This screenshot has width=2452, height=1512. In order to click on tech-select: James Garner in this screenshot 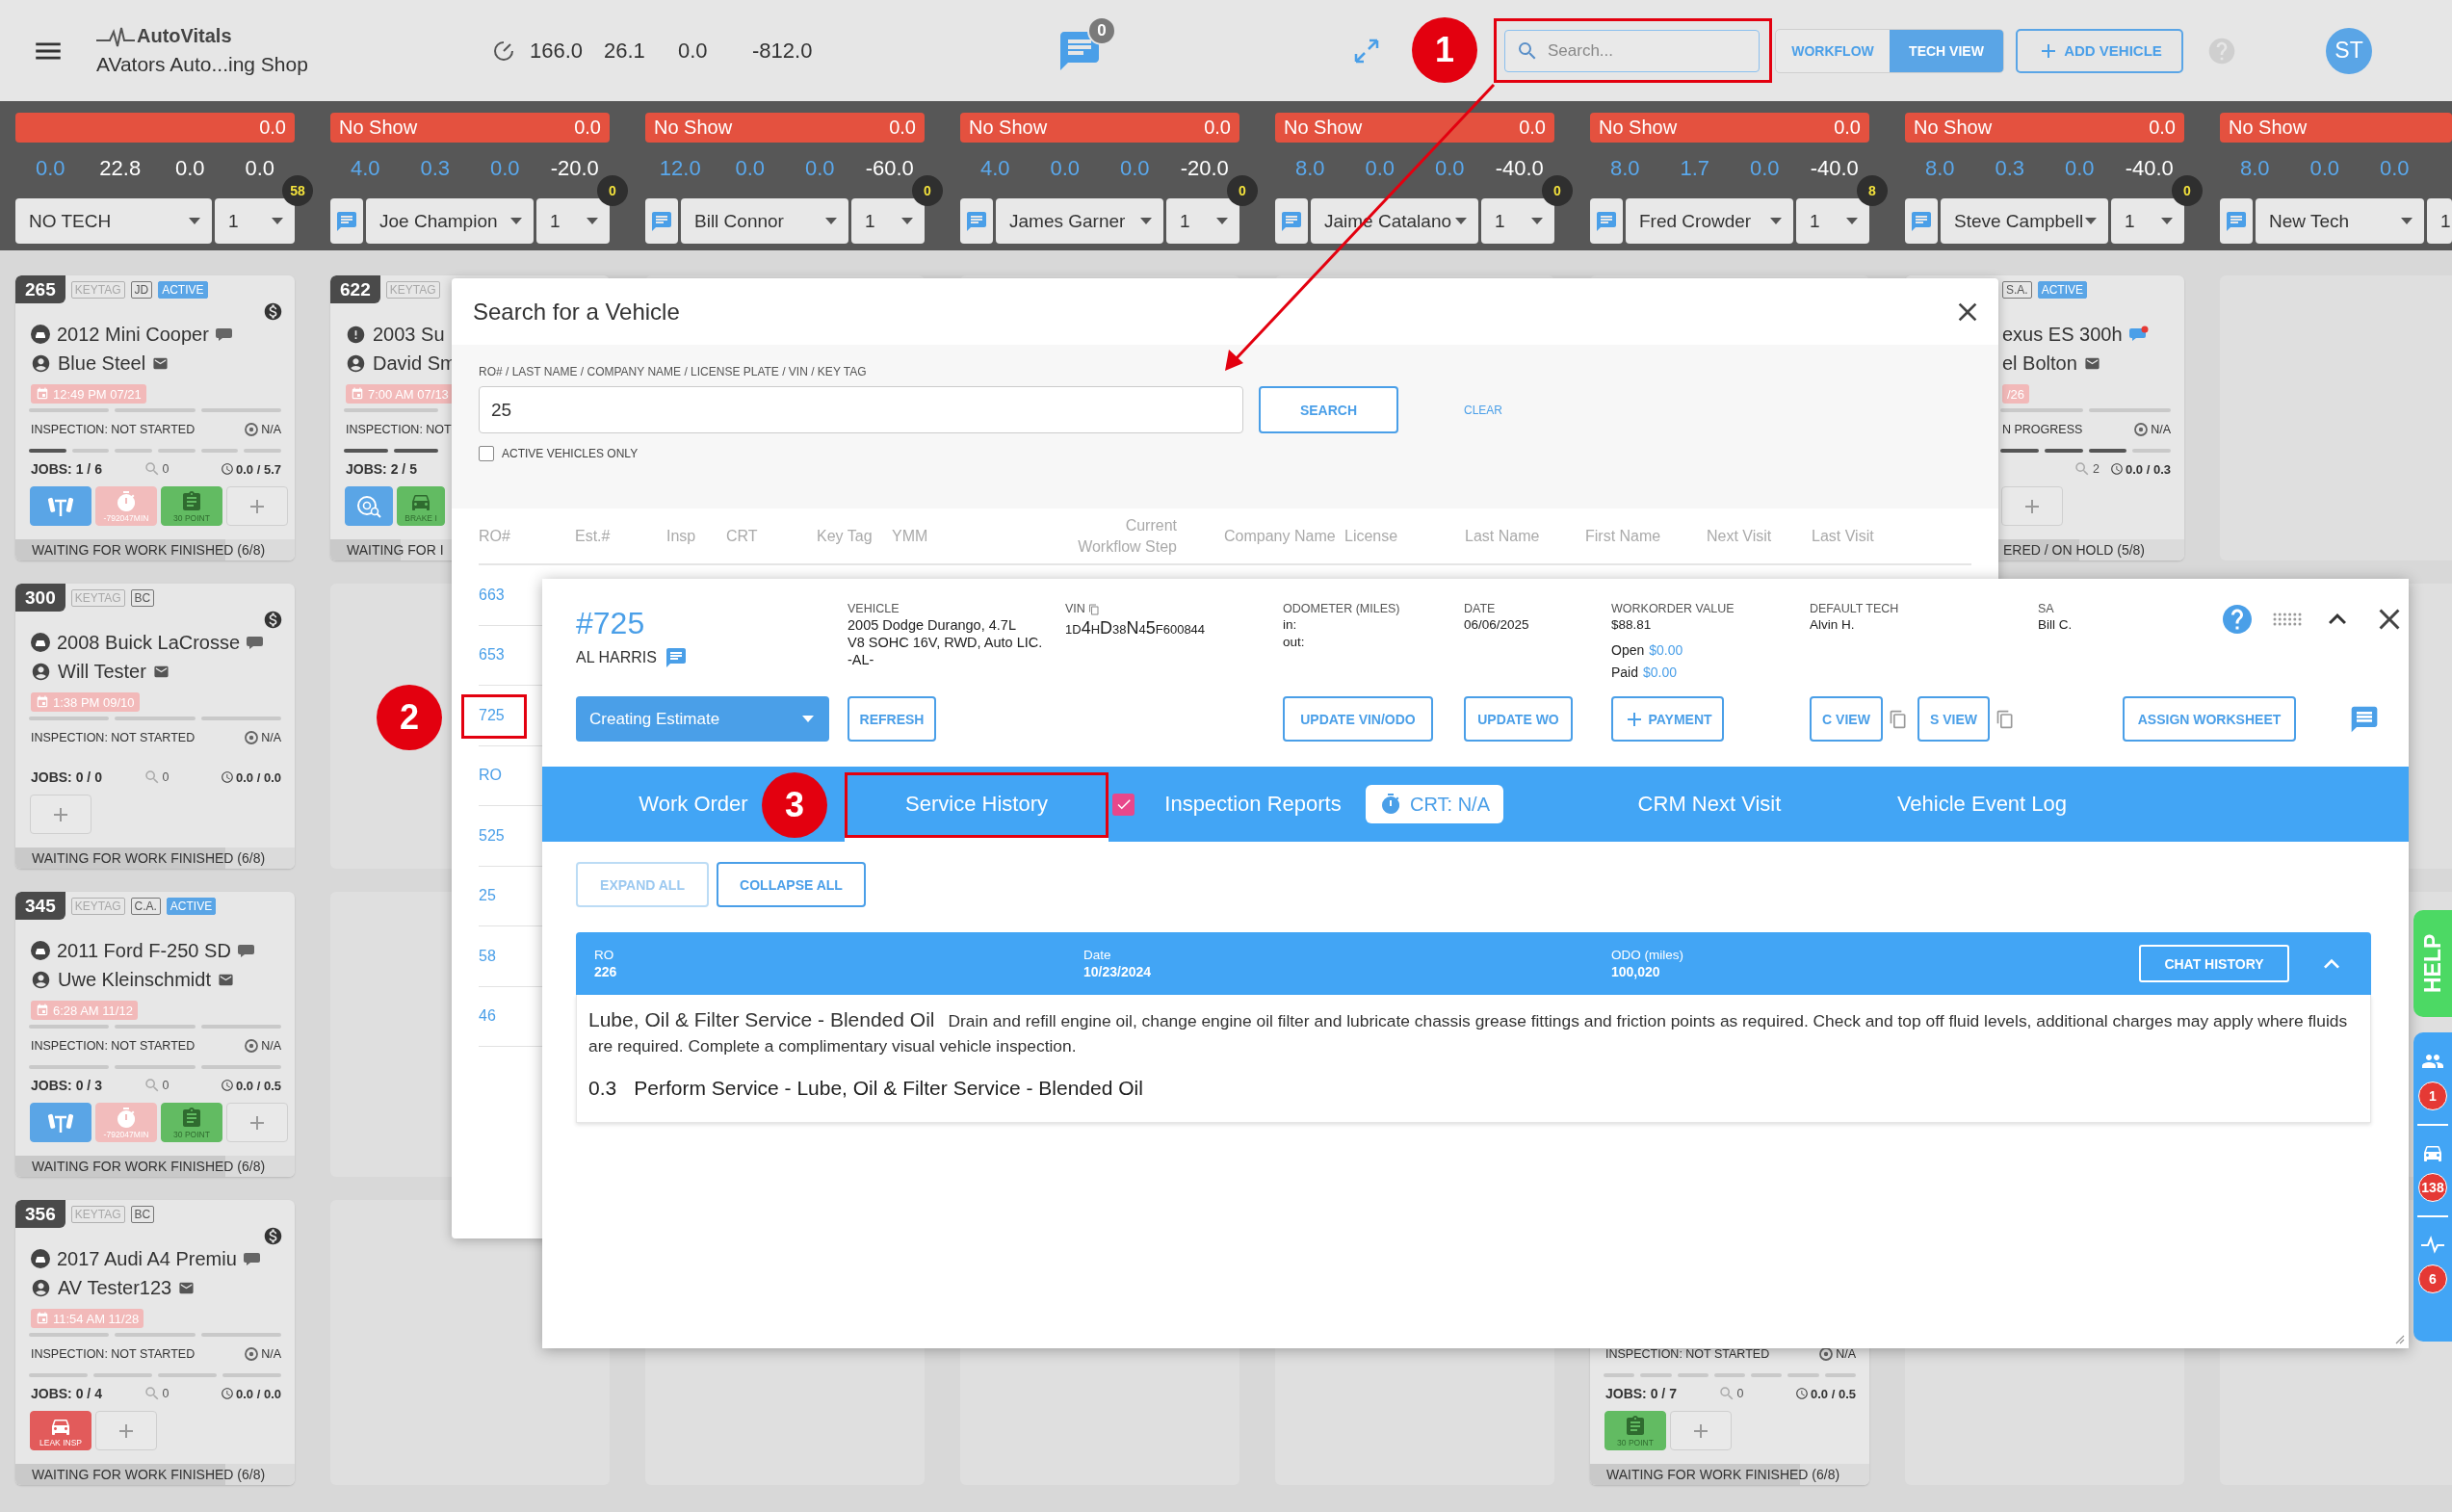, I will do `click(1079, 221)`.